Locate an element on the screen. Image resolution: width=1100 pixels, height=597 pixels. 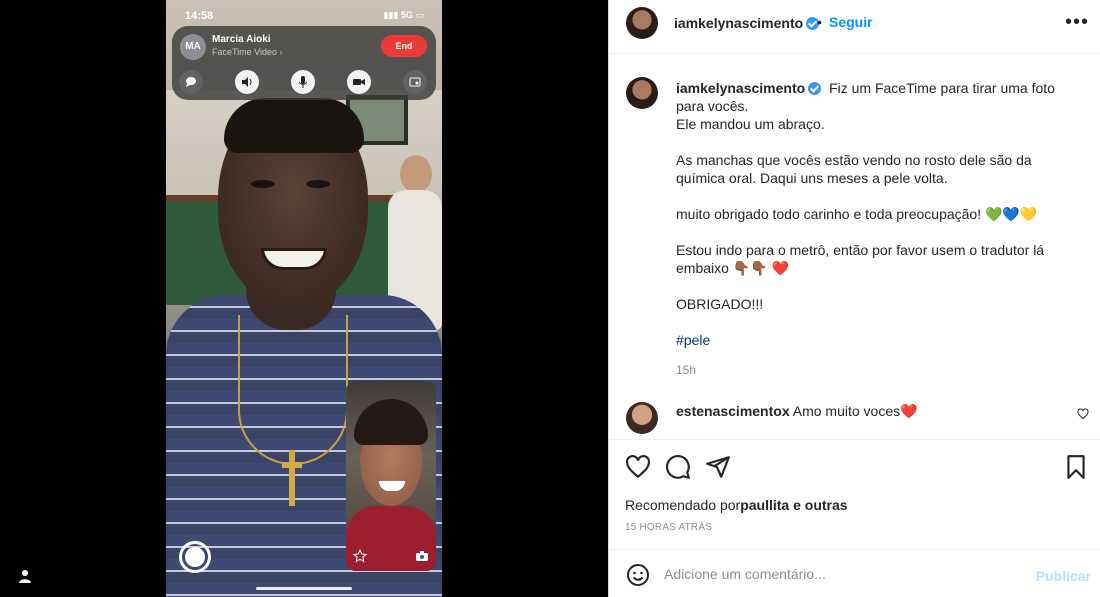
comment-like-heart-icon is located at coordinates (1083, 414).